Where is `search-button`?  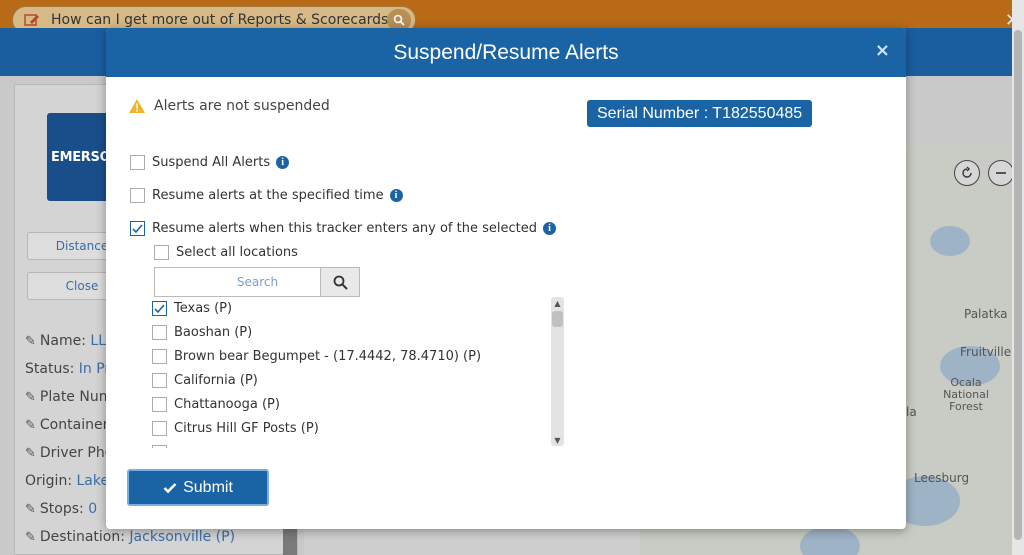
search-button is located at coordinates (340, 282).